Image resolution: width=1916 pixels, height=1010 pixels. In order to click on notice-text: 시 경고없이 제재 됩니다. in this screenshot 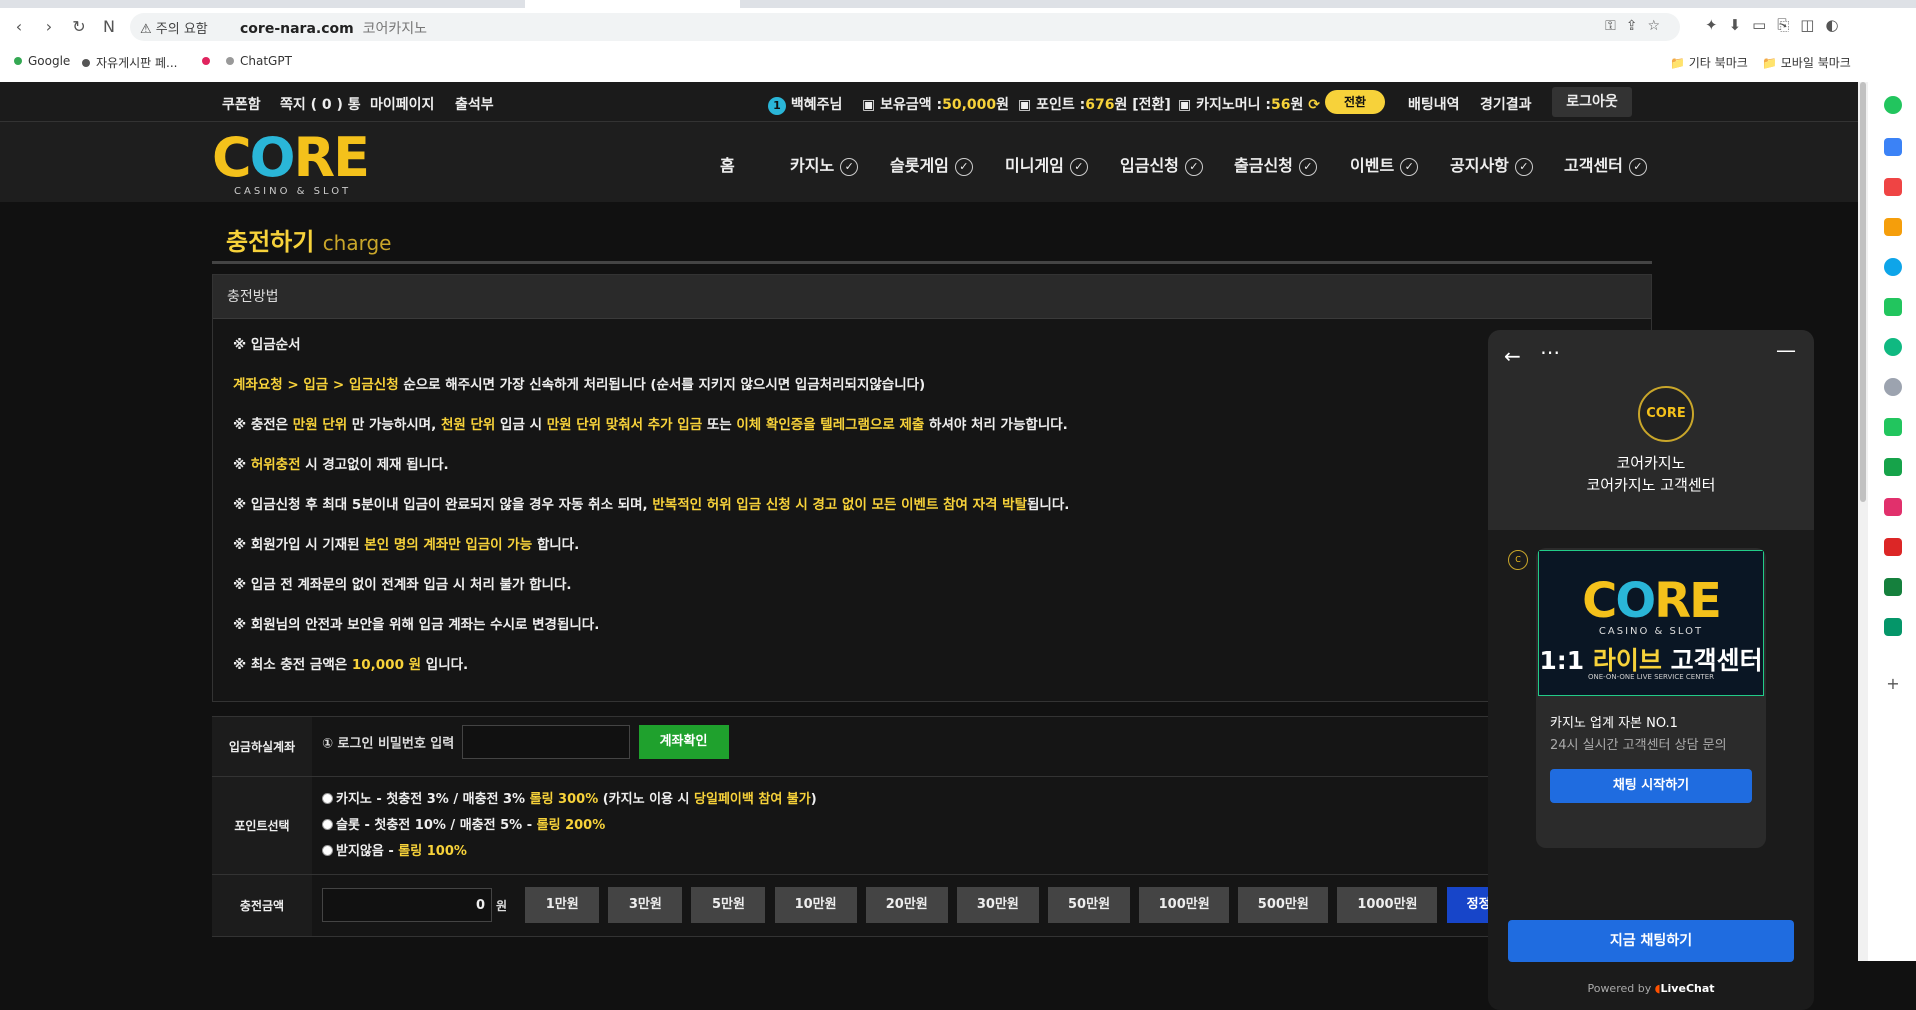, I will do `click(374, 465)`.